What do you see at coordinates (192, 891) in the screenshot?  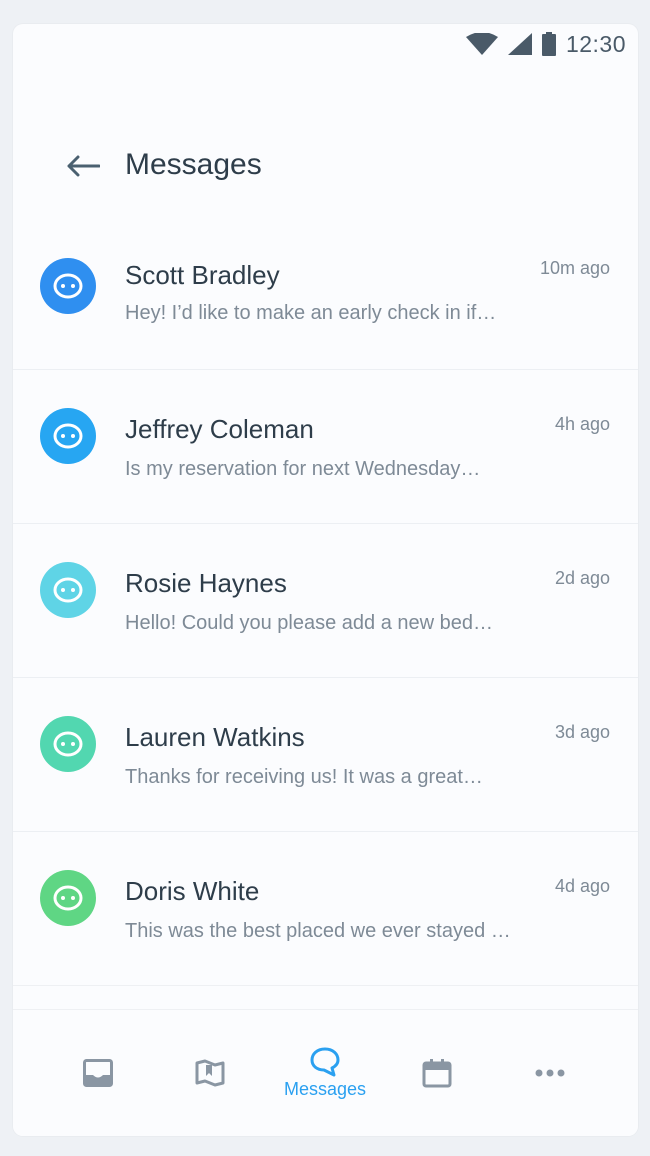 I see `contact-name: Doris White` at bounding box center [192, 891].